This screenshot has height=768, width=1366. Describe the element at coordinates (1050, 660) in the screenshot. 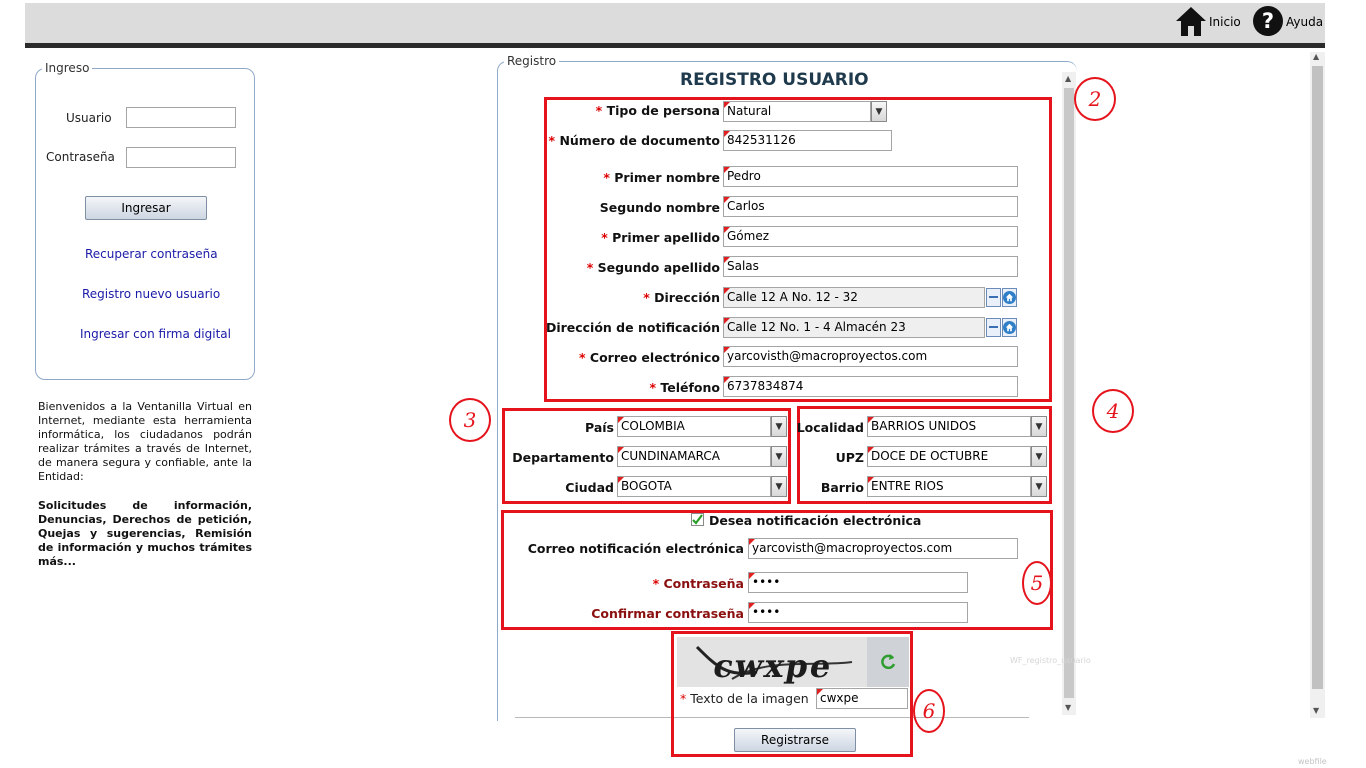

I see `form-id-ghost-text: WF_registro_usuario` at that location.